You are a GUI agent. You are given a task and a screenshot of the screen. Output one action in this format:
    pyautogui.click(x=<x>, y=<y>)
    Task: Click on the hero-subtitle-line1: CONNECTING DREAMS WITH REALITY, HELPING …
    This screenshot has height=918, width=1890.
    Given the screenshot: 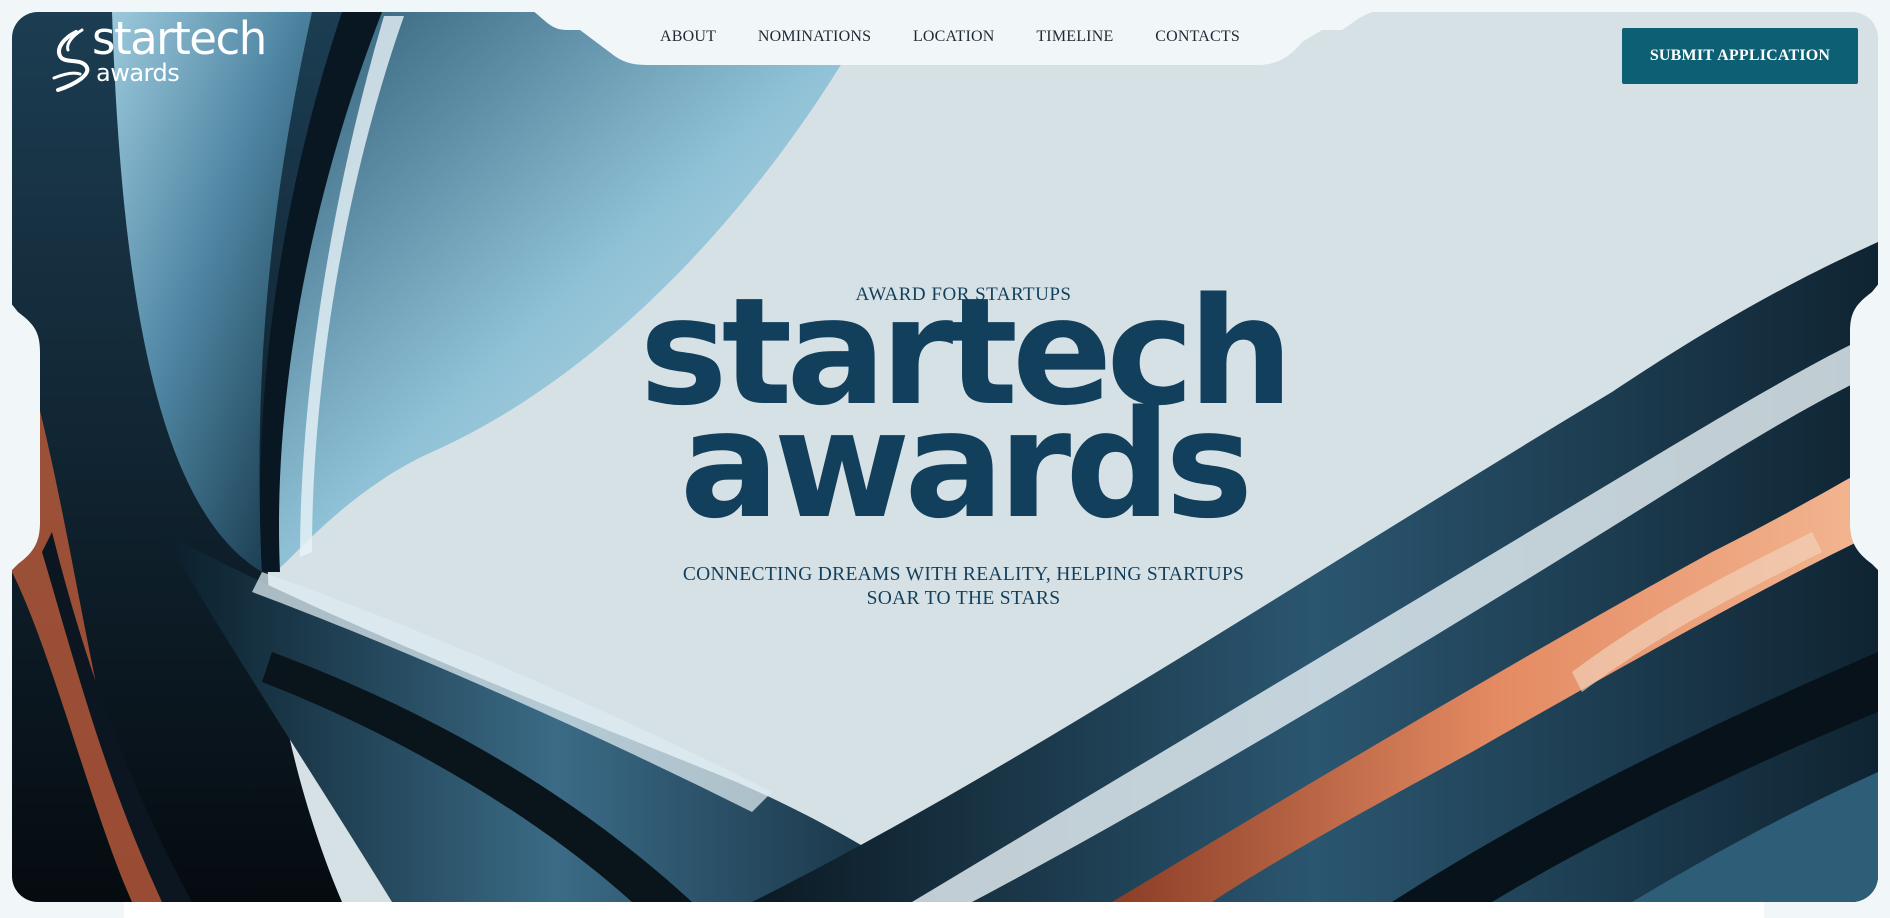 What is the action you would take?
    pyautogui.click(x=963, y=574)
    